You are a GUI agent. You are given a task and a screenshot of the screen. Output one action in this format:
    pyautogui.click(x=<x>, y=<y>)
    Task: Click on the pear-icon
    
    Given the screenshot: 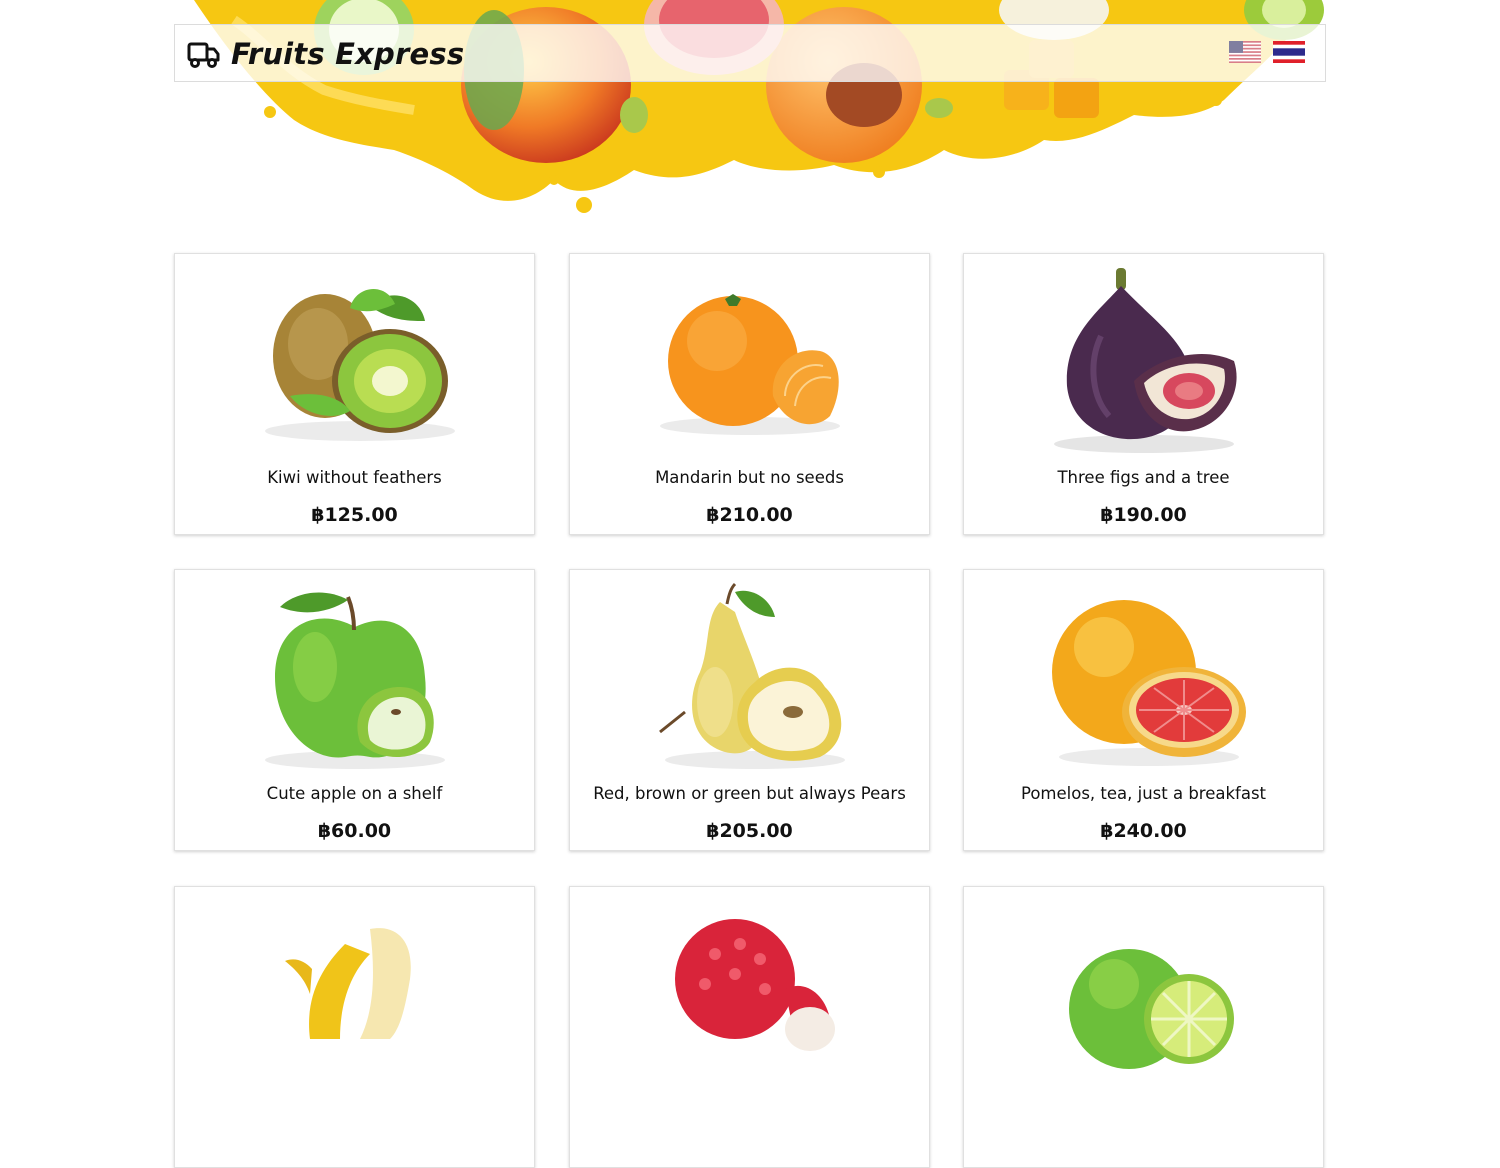 What is the action you would take?
    pyautogui.click(x=751, y=675)
    